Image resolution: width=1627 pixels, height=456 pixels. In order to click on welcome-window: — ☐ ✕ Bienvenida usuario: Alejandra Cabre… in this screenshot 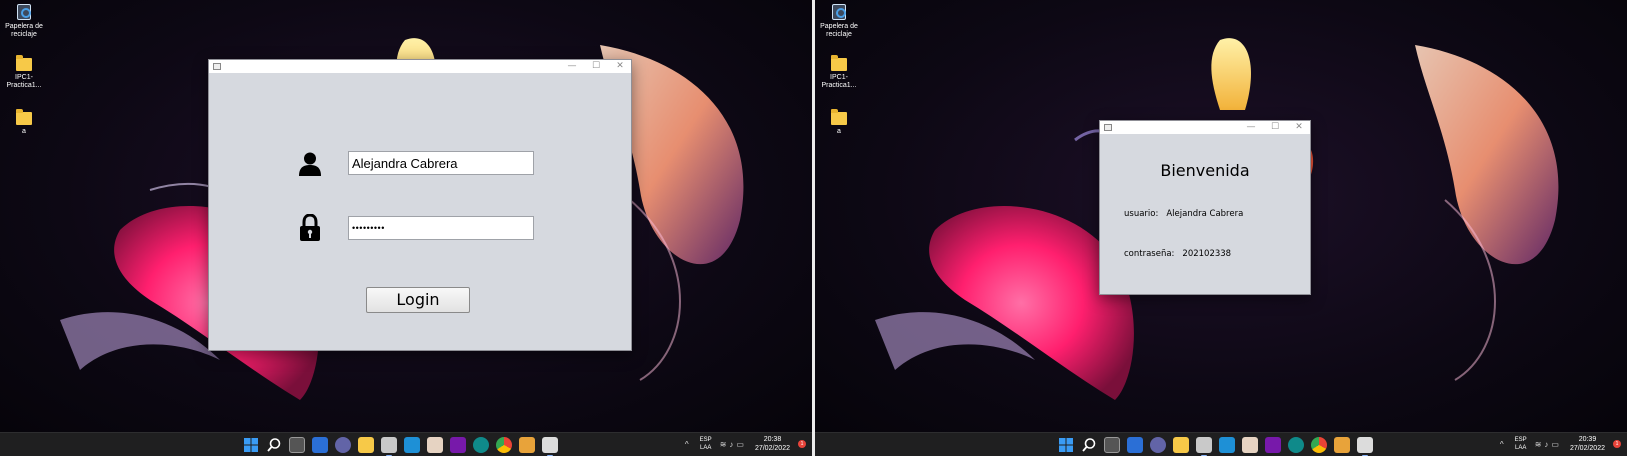, I will do `click(1205, 207)`.